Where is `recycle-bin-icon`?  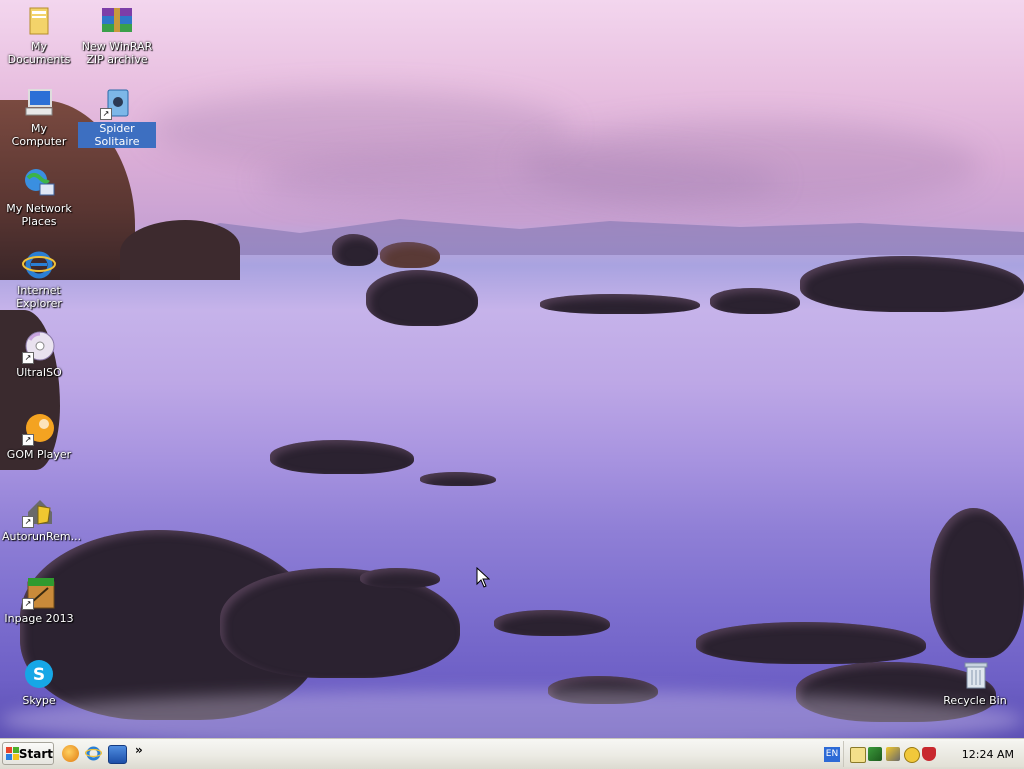
recycle-bin-icon is located at coordinates (975, 675).